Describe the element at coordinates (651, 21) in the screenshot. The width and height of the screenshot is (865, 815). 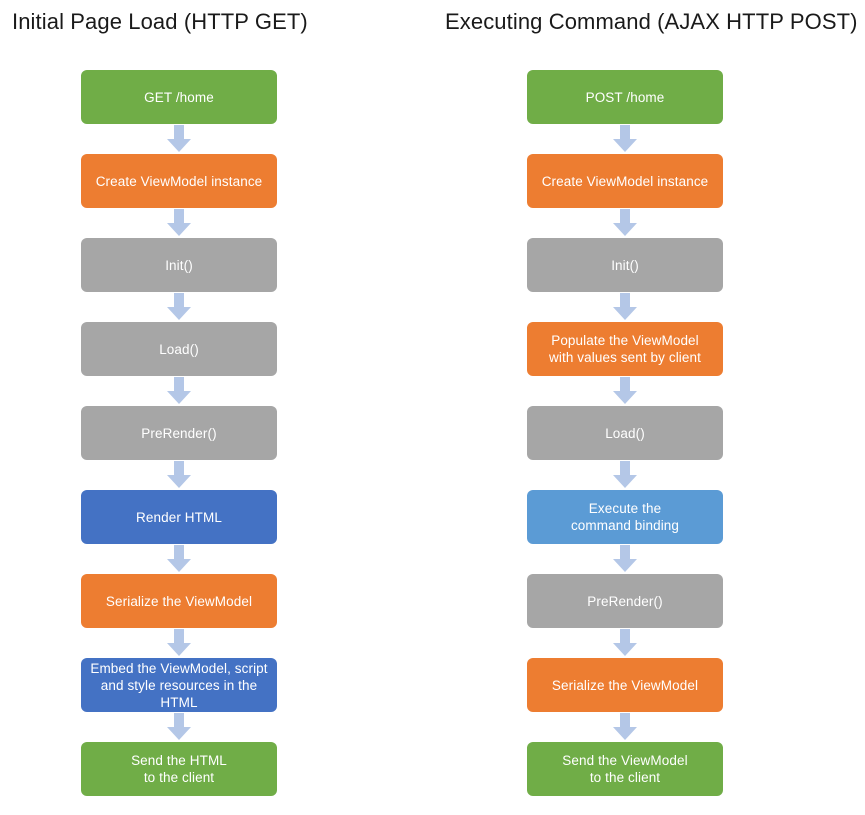
I see `column-title-executing-command: Executing Command (AJAX HTTP POST)` at that location.